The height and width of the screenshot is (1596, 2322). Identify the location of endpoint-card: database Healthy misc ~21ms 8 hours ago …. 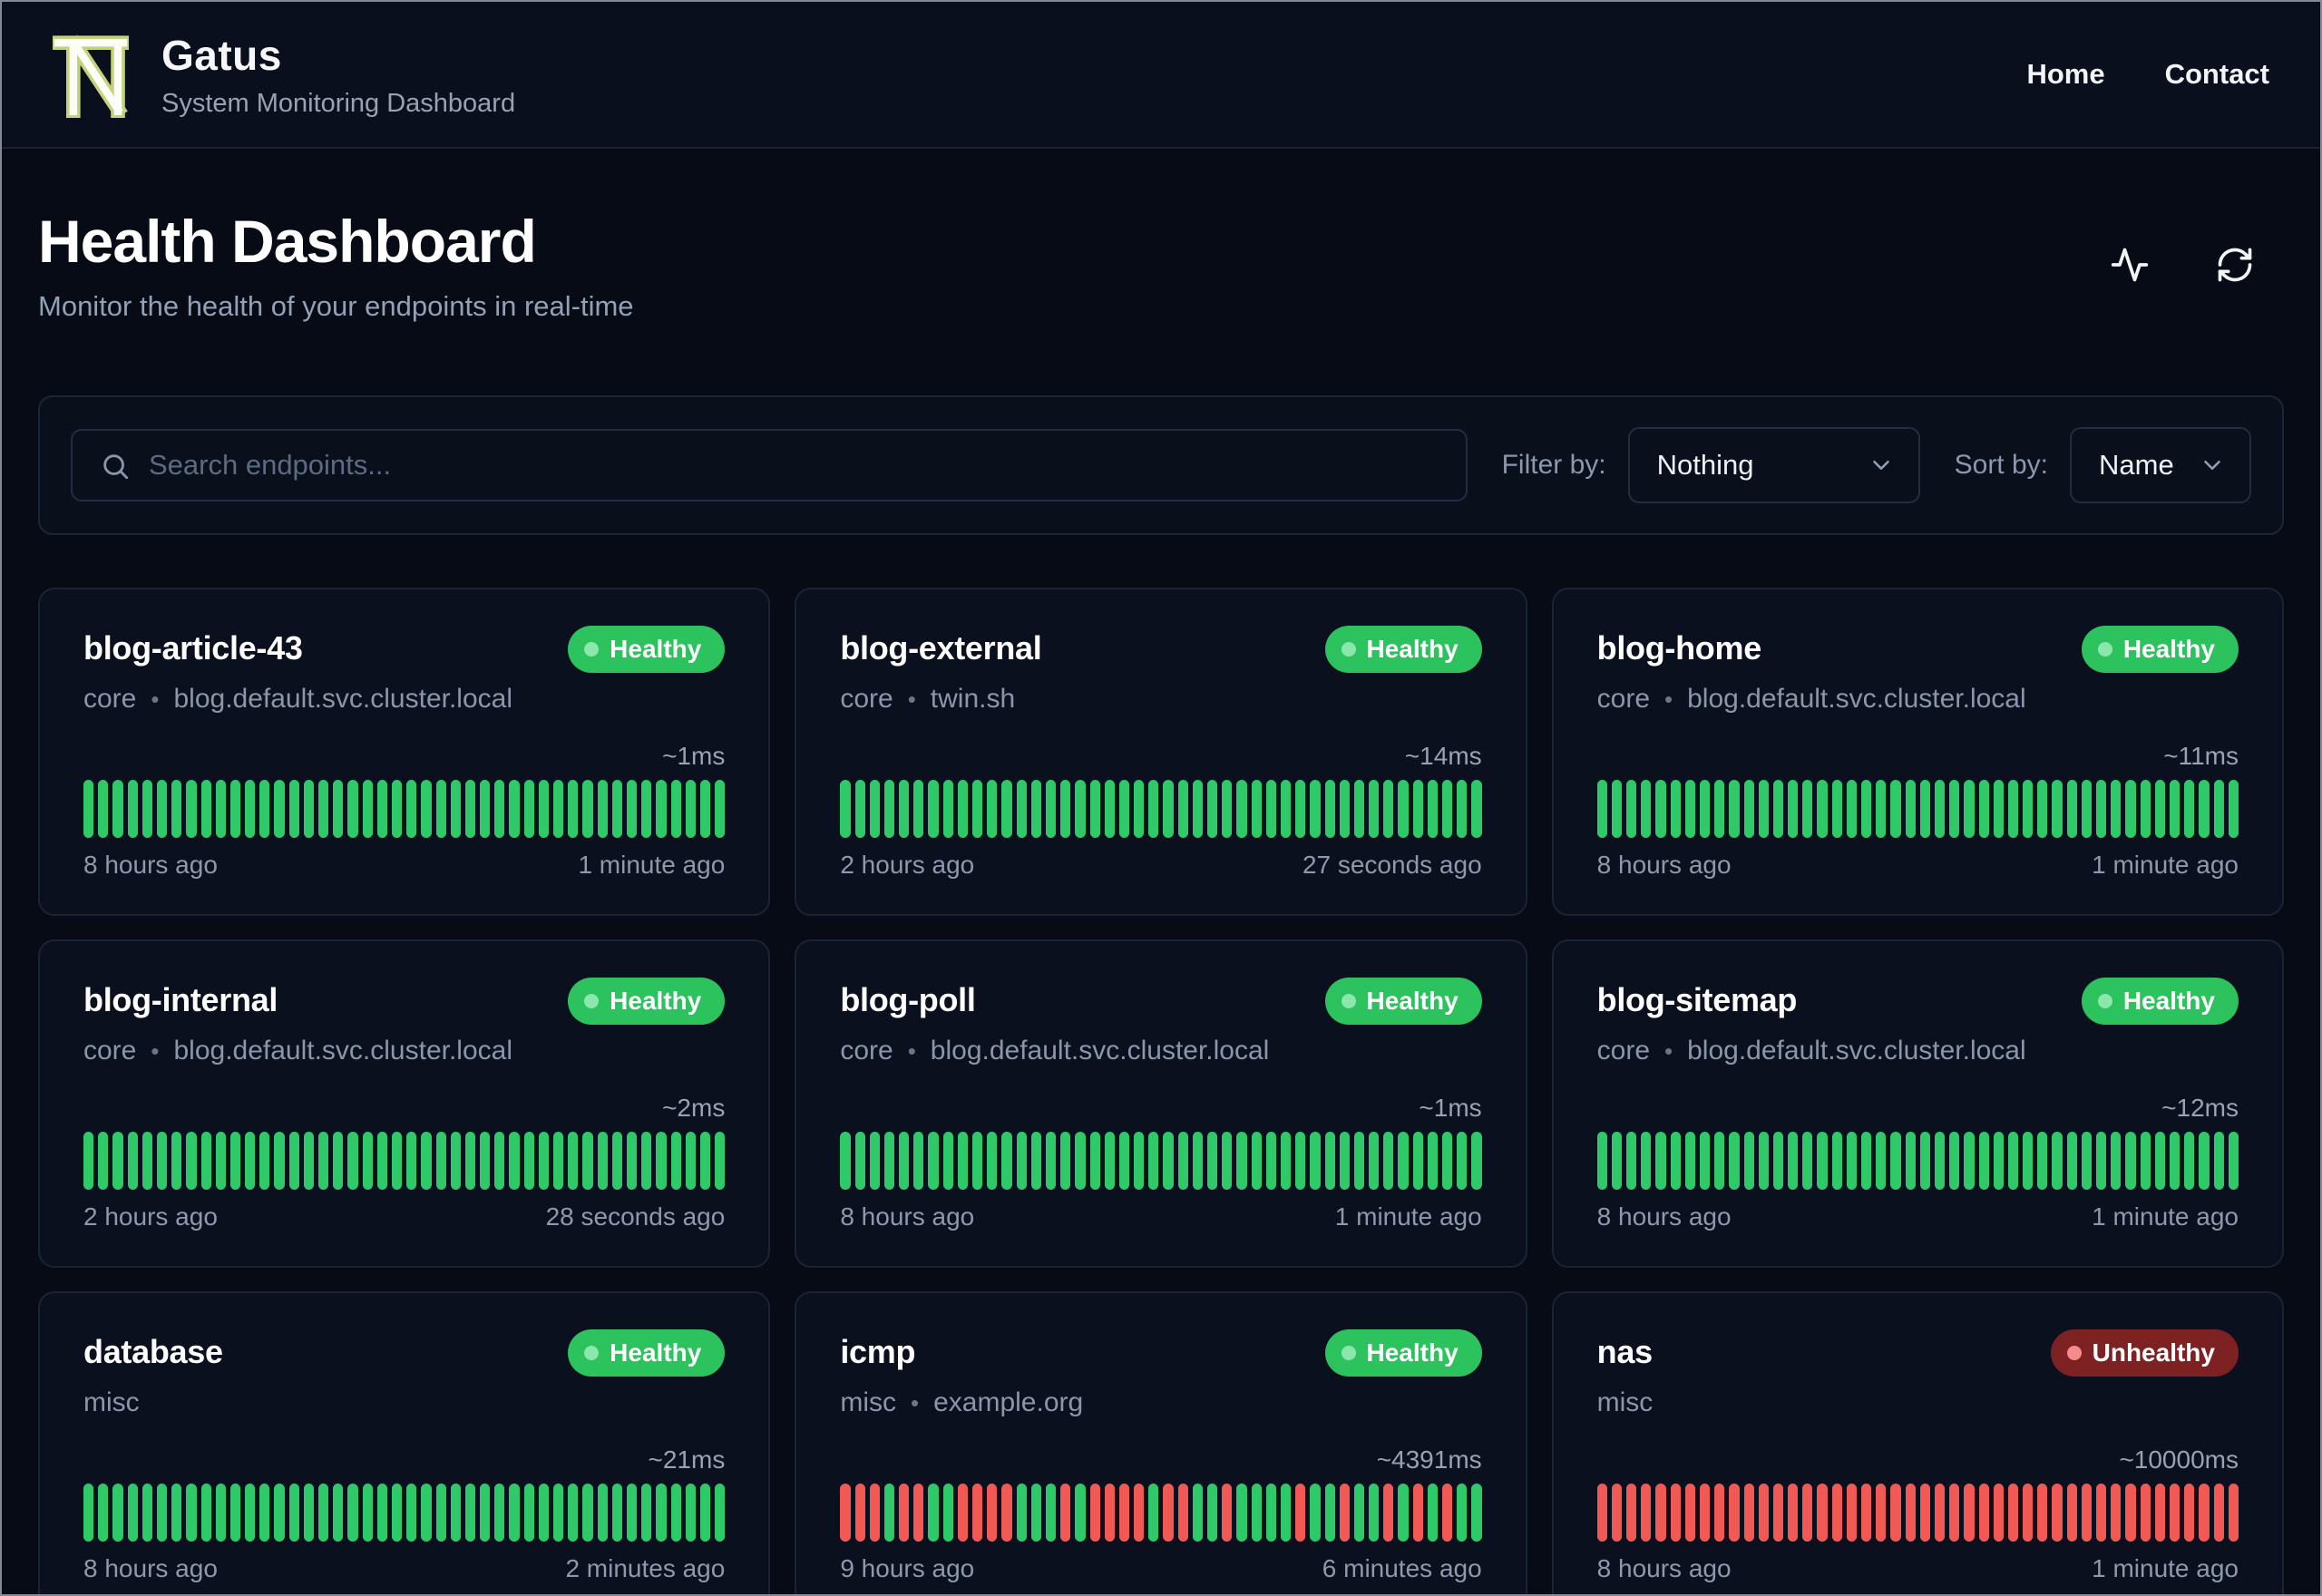
(404, 1442).